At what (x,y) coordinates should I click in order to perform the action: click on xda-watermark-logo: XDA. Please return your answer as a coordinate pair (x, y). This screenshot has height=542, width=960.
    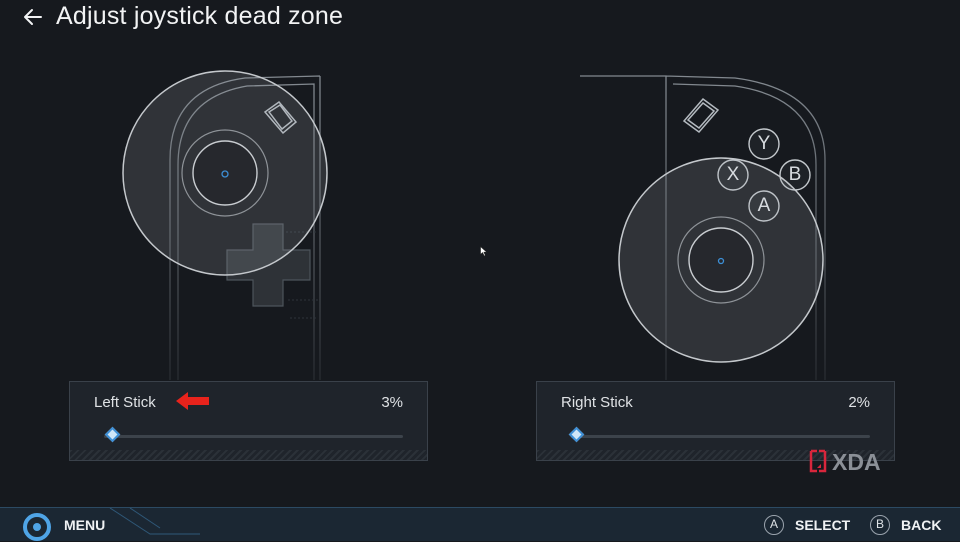
    Looking at the image, I should click on (845, 461).